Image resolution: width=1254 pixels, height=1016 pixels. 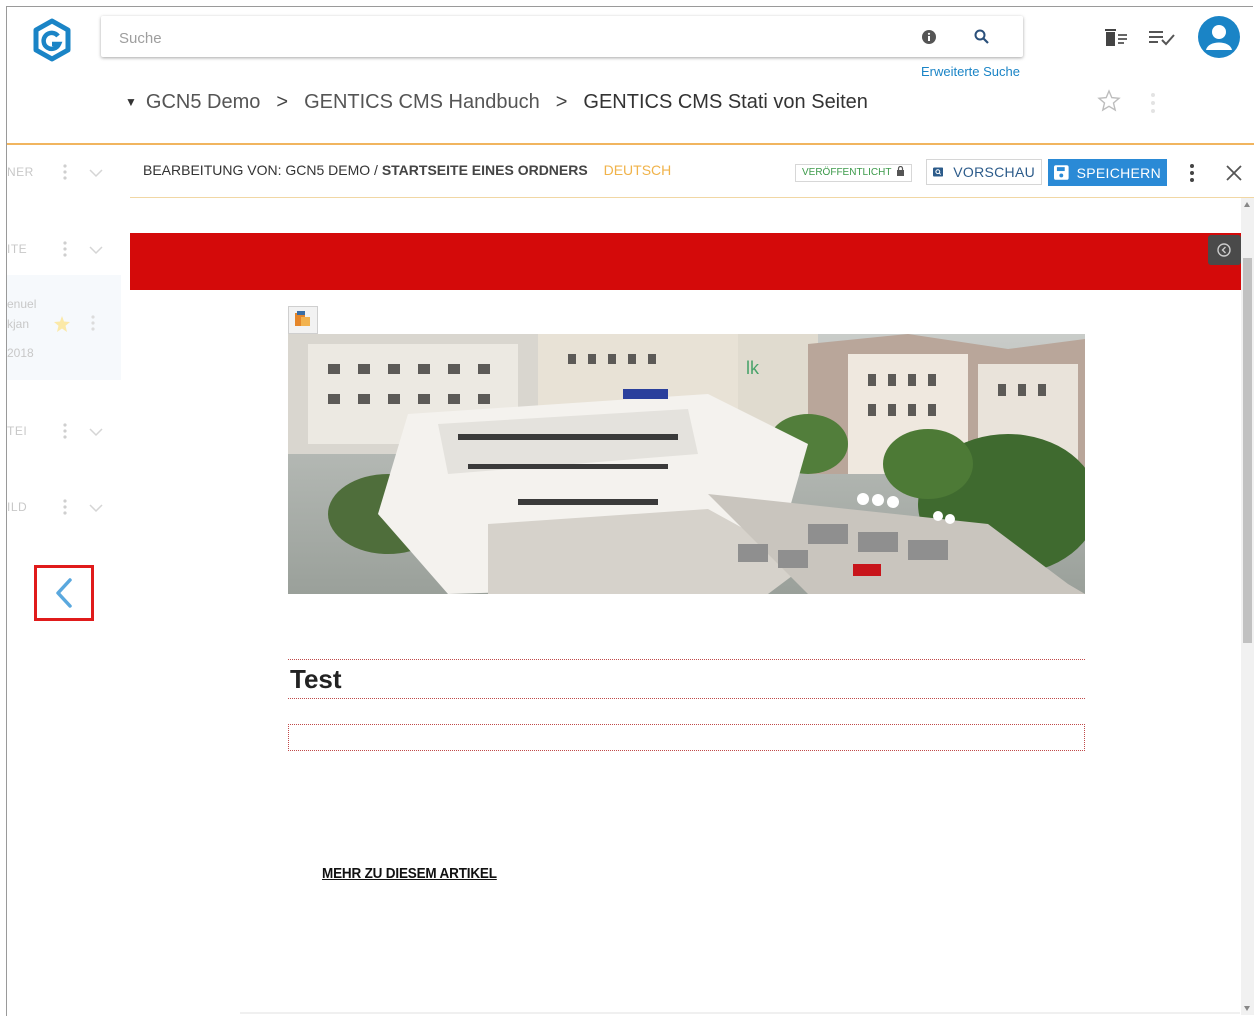 I want to click on chevron-left-circle-icon, so click(x=1224, y=250).